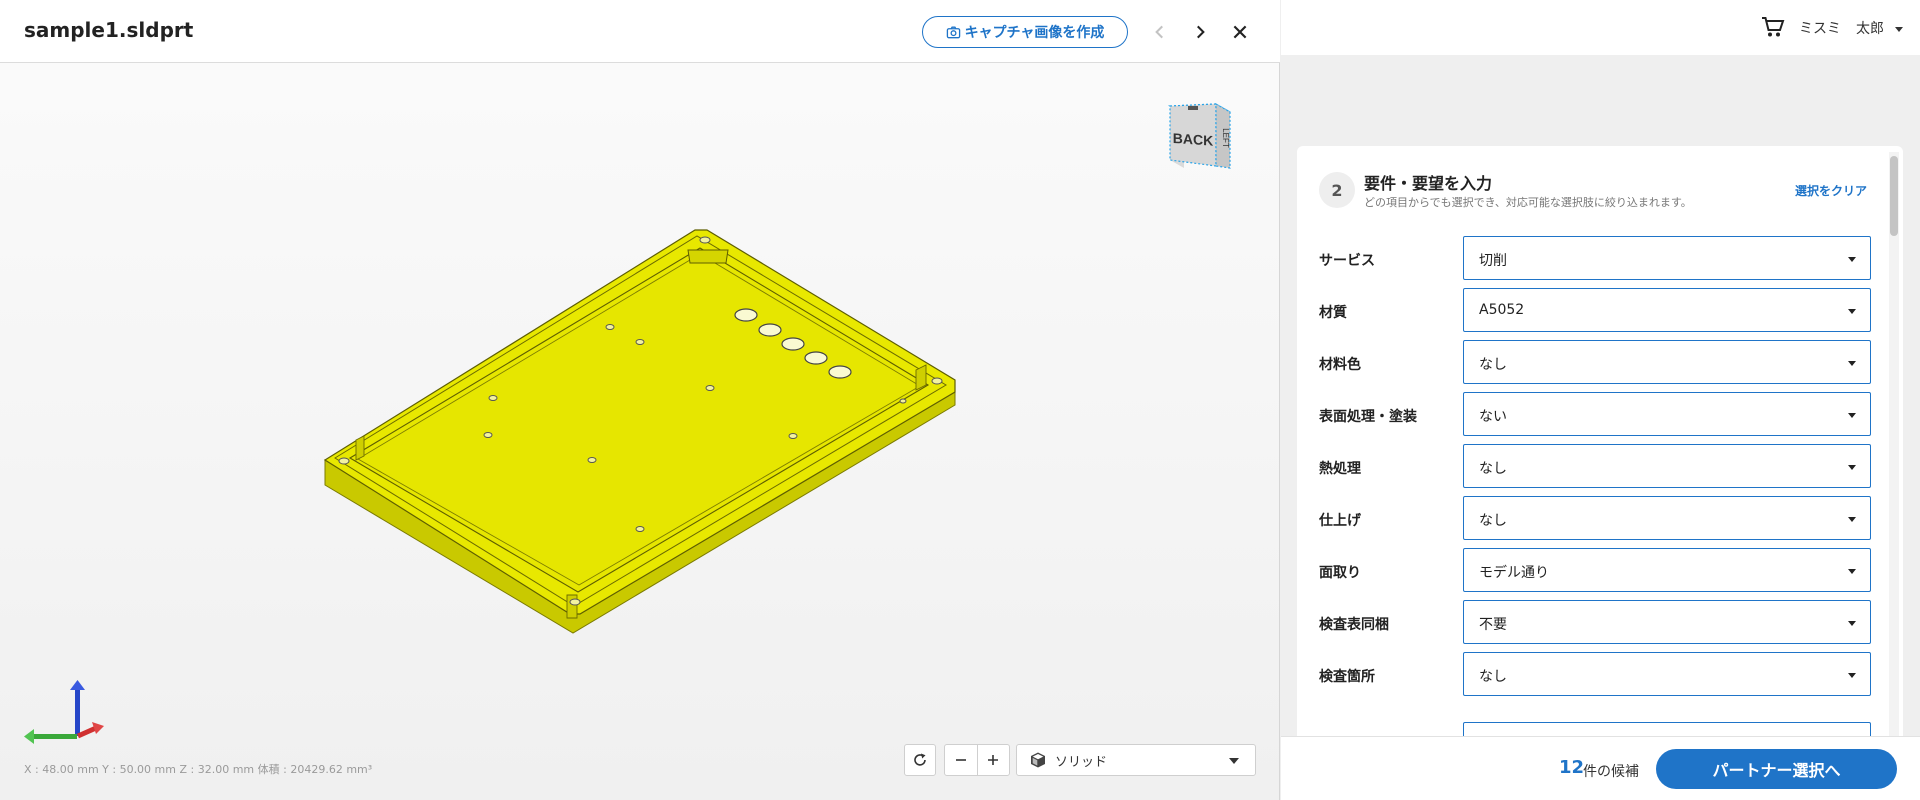  Describe the element at coordinates (1493, 261) in the screenshot. I see `field-value: 切削` at that location.